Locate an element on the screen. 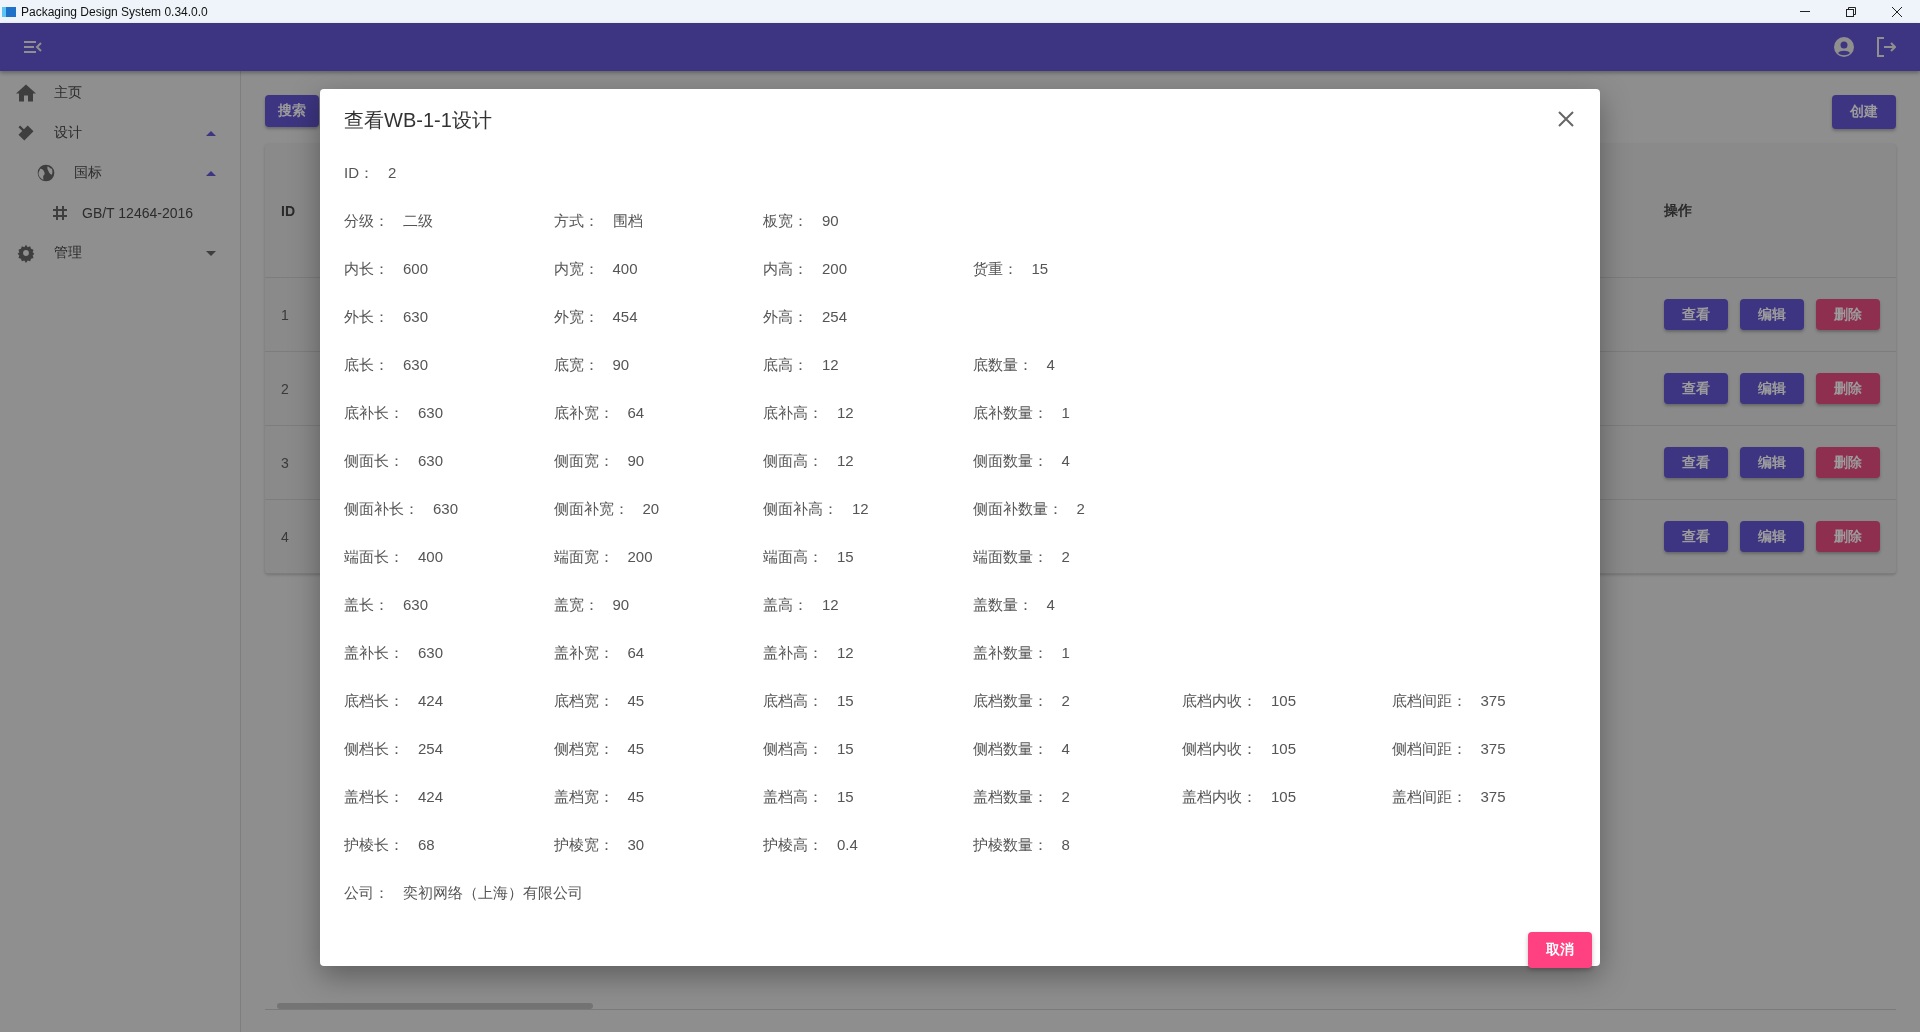  field-value: 0.4 is located at coordinates (847, 845).